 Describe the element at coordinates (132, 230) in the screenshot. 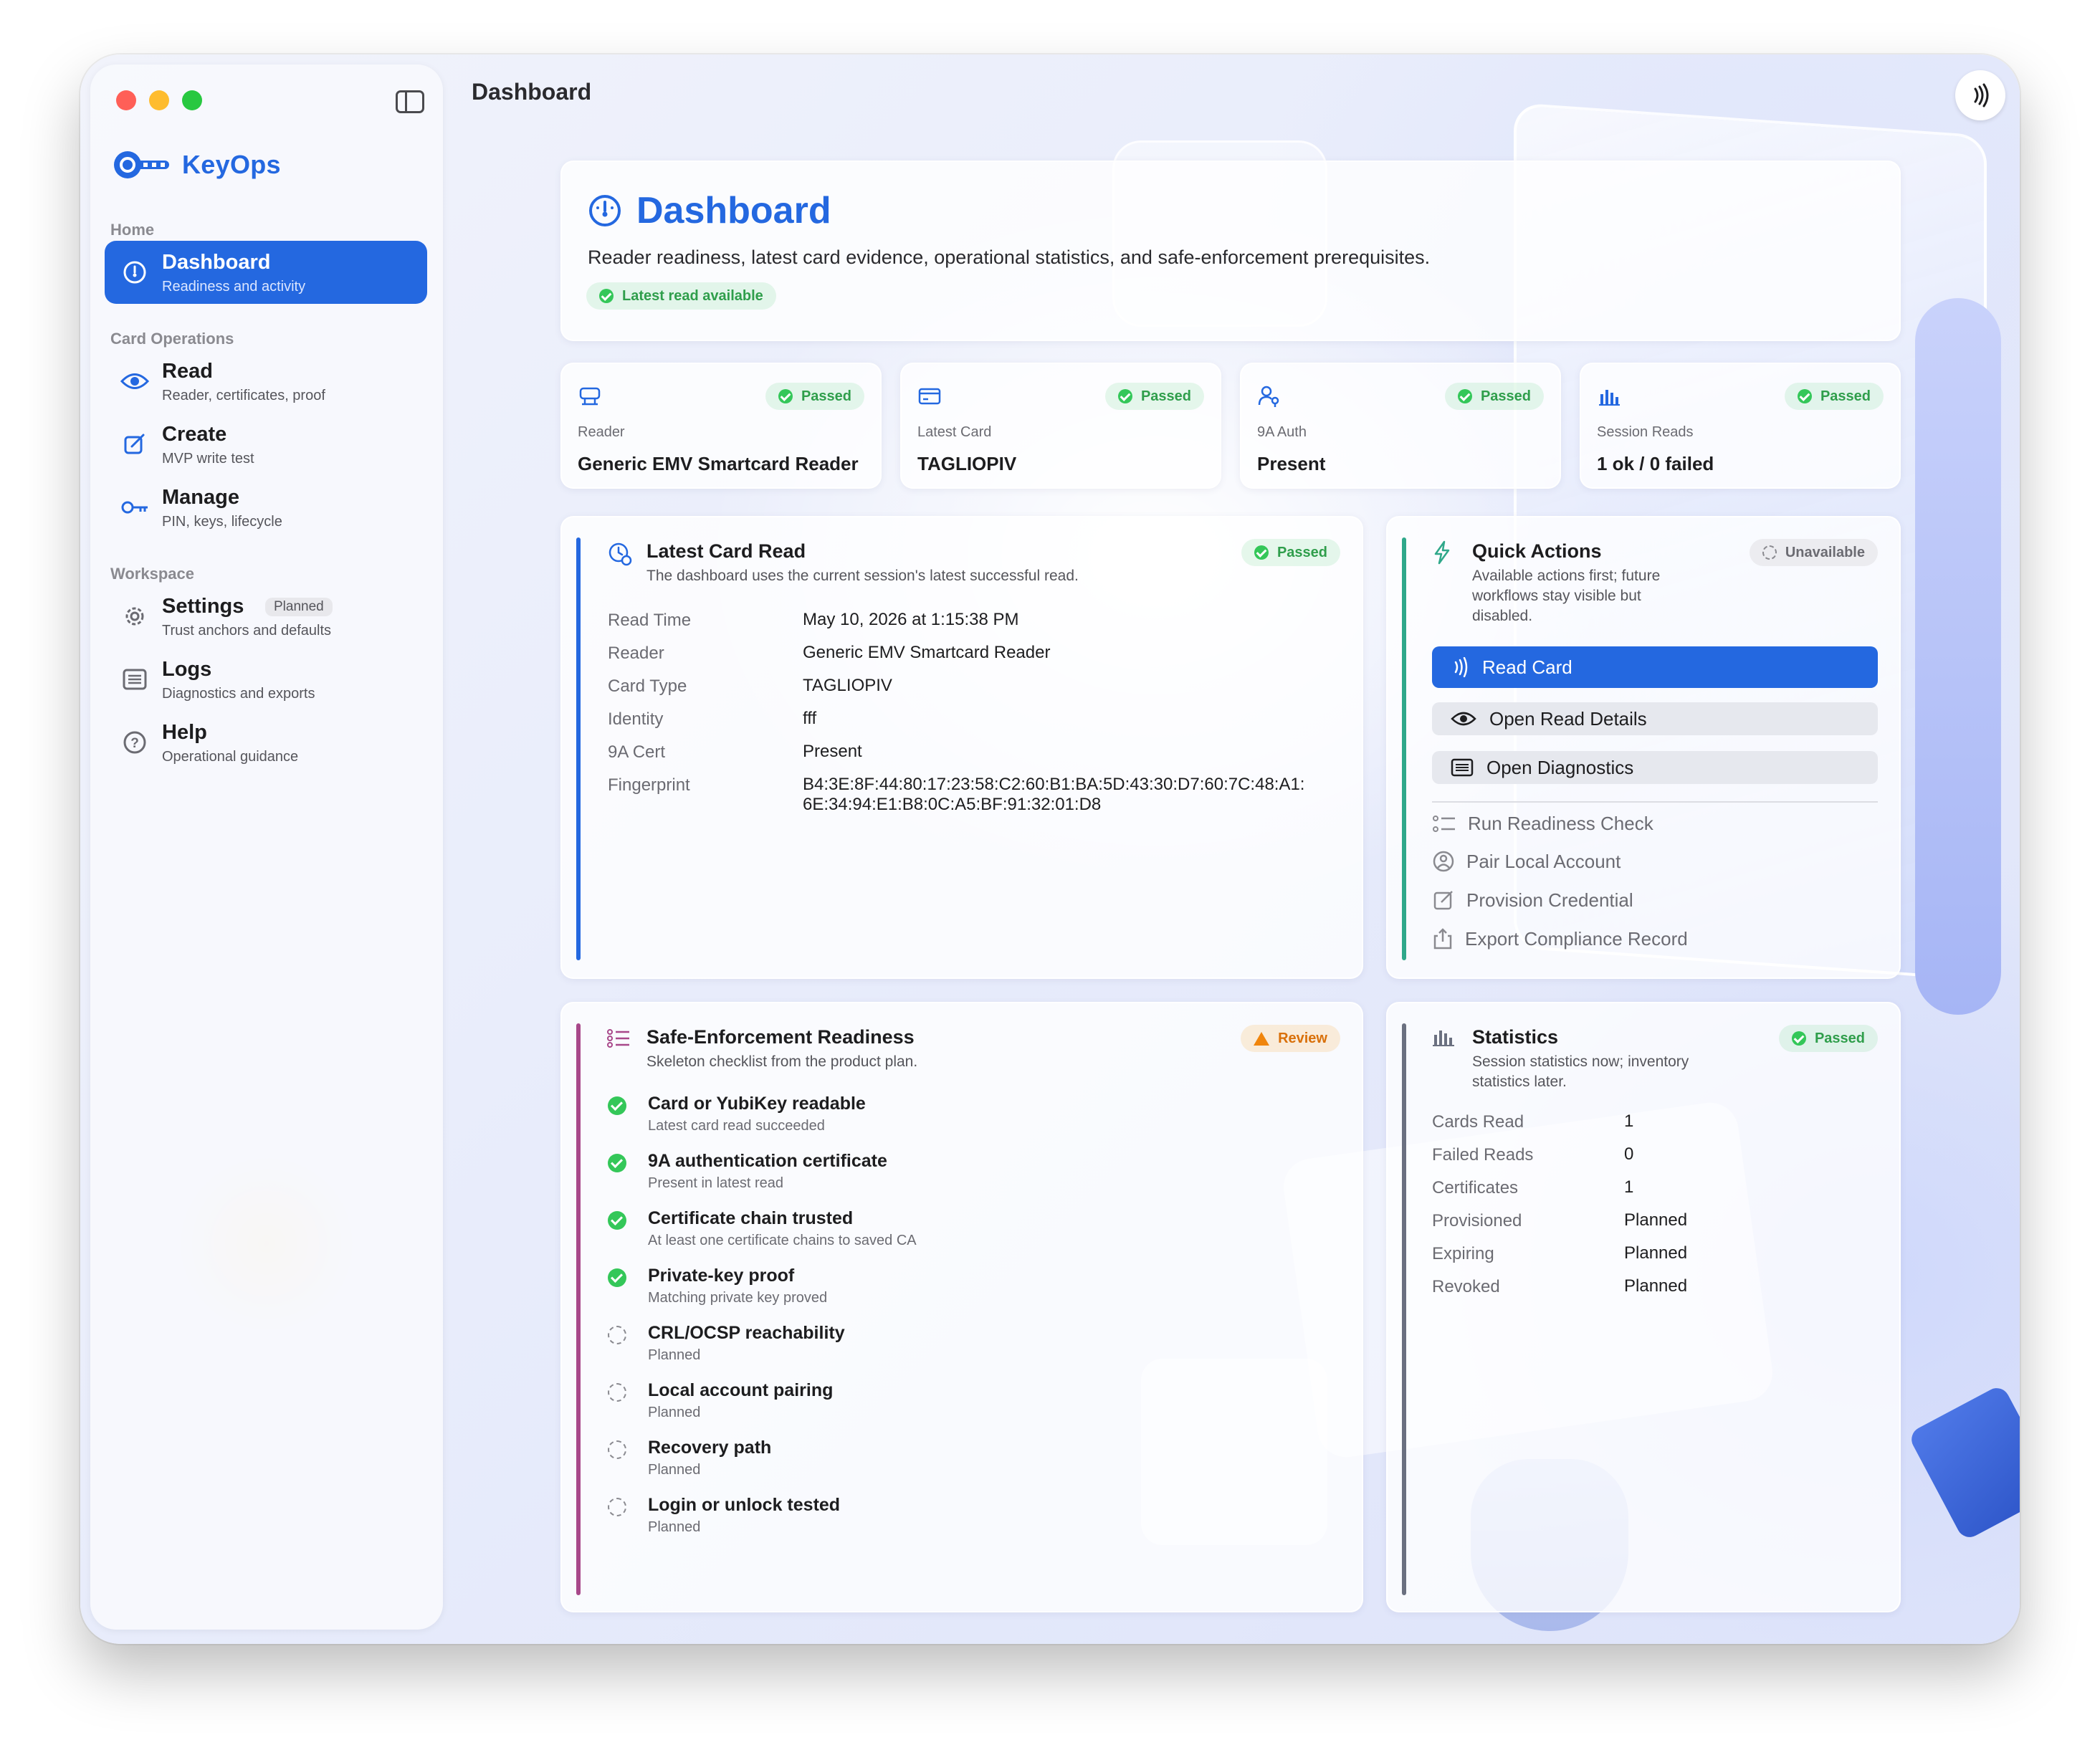

I see `section-label-home: Home` at that location.